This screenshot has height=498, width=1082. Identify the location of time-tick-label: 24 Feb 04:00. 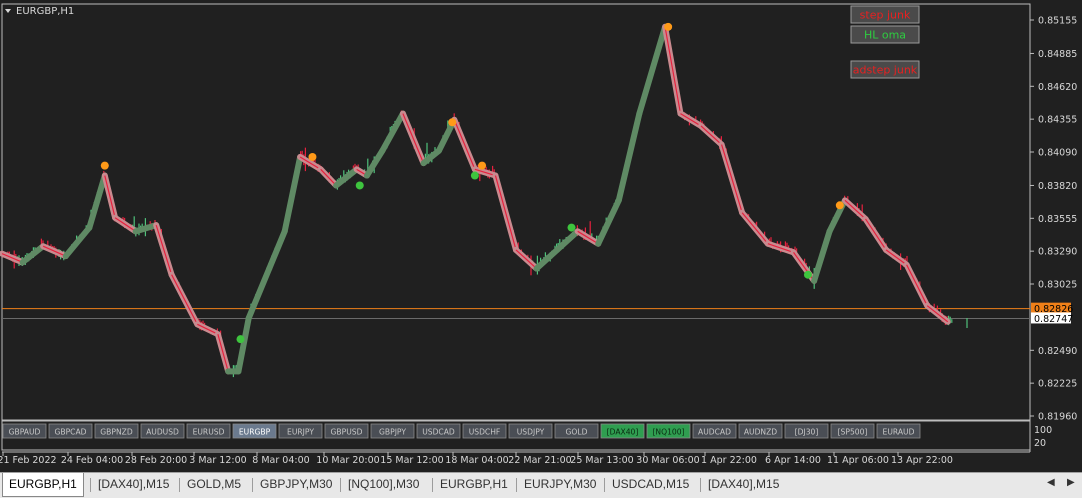
(92, 460).